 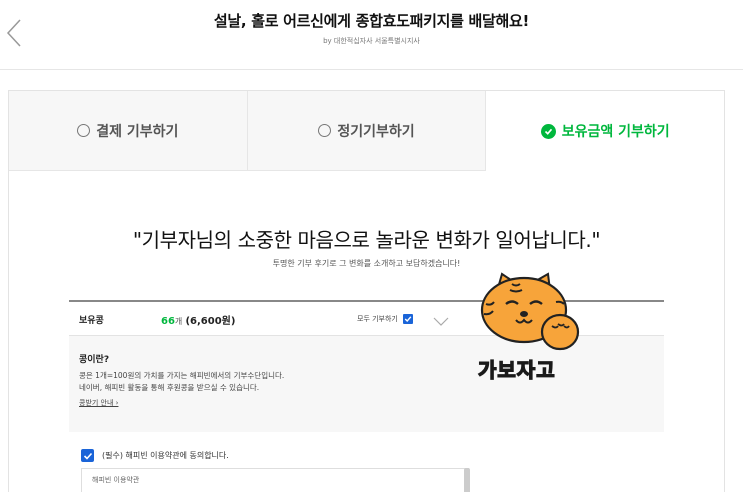 I want to click on sticker-text: 가보자고, so click(x=516, y=369).